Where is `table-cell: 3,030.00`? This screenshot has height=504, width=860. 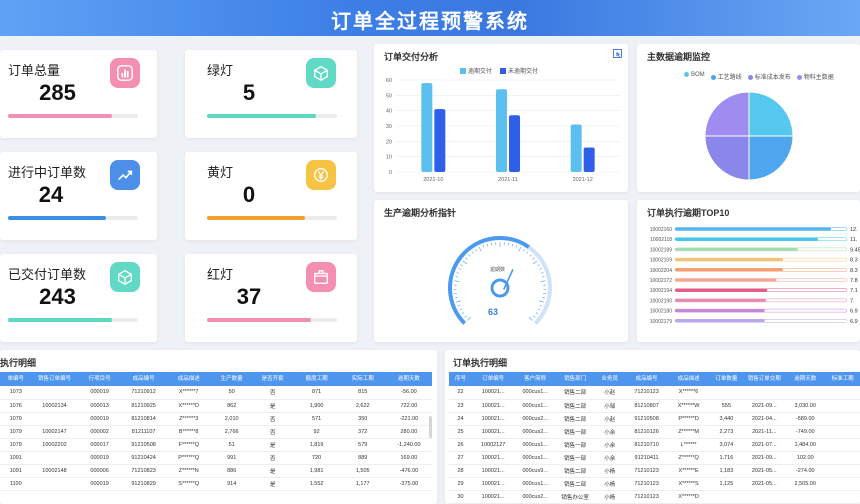
table-cell: 3,030.00 is located at coordinates (805, 406).